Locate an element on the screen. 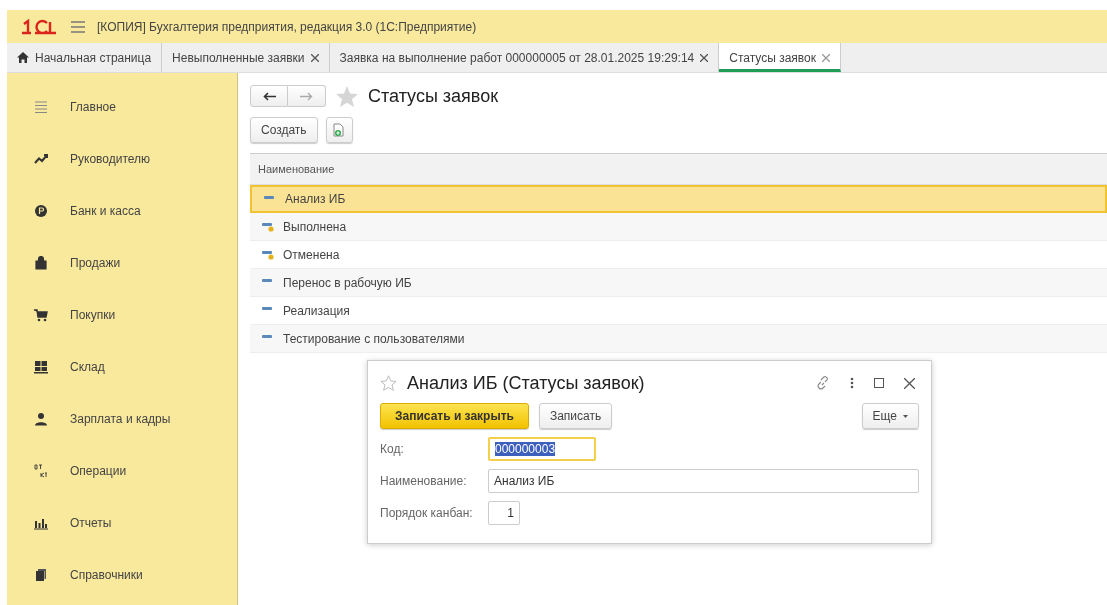  home-icon is located at coordinates (23, 57).